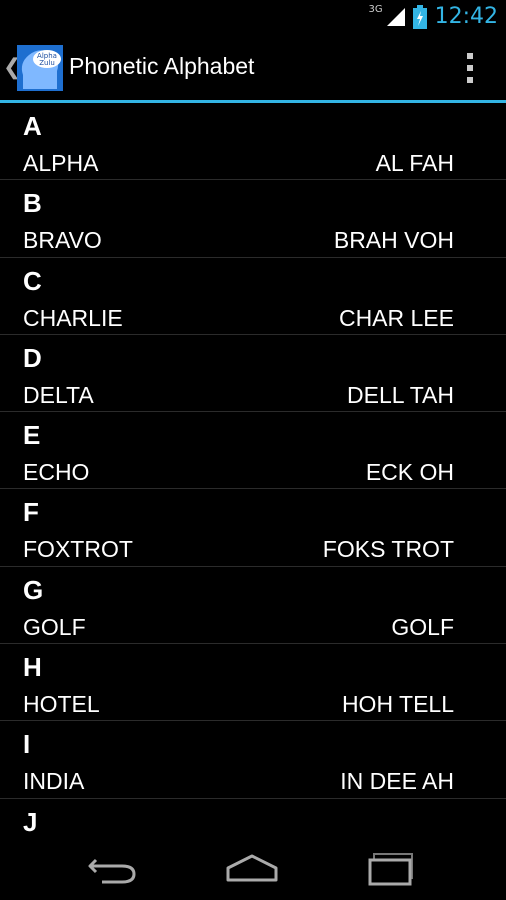  Describe the element at coordinates (32, 126) in the screenshot. I see `item-letter: A` at that location.